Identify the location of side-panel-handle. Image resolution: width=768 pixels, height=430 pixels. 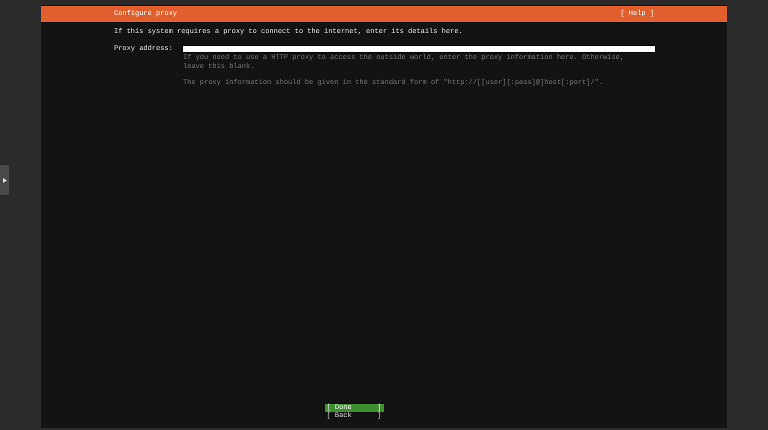
(4, 180).